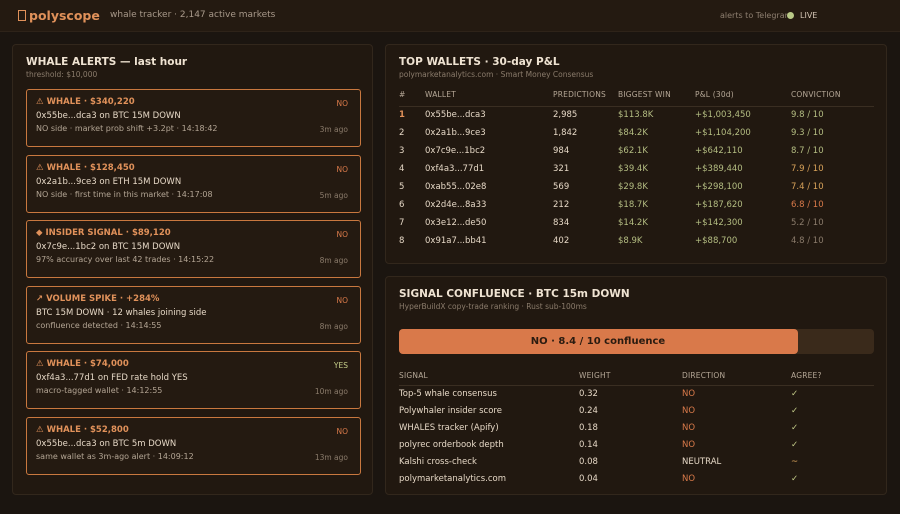  I want to click on table-row: 7 0x3e12...de50 834 $14.2K +$142,300 5.2 / 10, so click(636, 223).